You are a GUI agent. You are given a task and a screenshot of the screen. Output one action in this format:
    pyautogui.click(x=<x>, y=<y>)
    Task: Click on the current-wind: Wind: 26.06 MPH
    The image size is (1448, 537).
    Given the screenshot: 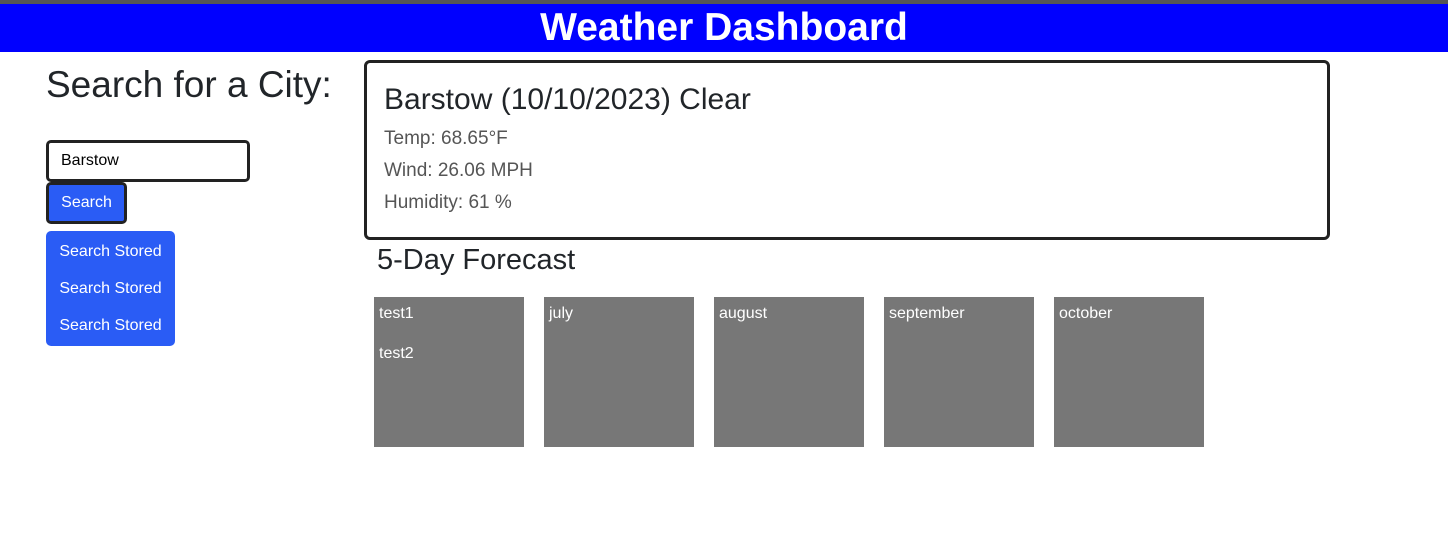 What is the action you would take?
    pyautogui.click(x=458, y=170)
    